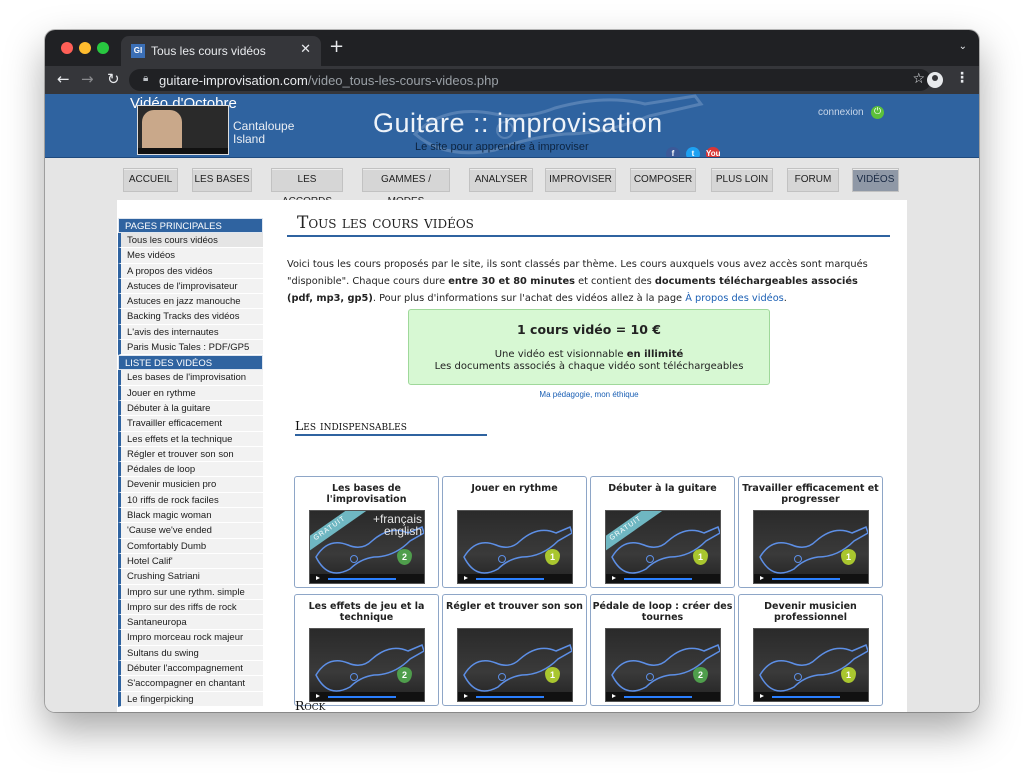  I want to click on section-title-rock: Rock, so click(391, 705).